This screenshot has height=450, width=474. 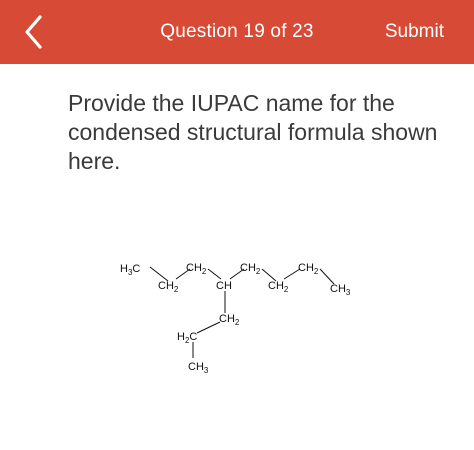 I want to click on group-h2c: H2C, so click(x=187, y=338).